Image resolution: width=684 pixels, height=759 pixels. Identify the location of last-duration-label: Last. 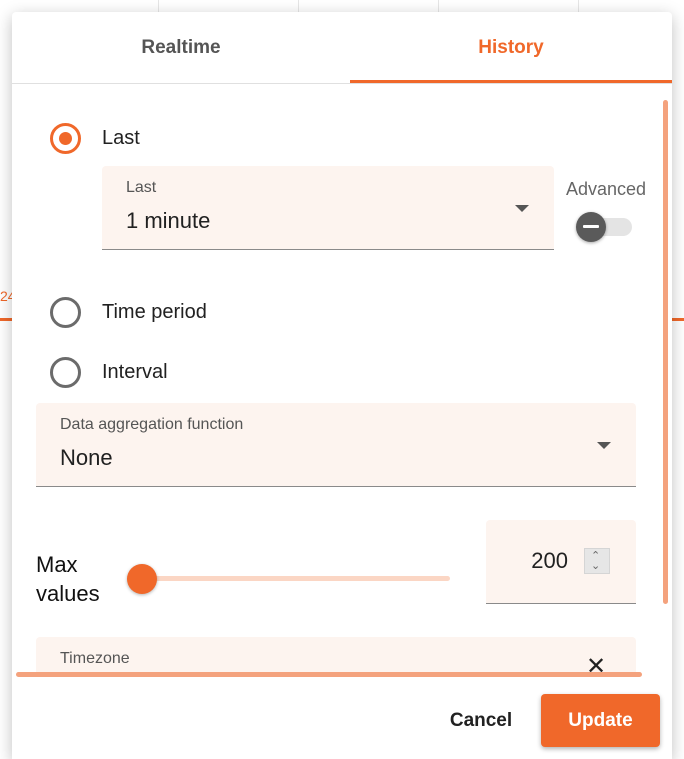
(141, 187).